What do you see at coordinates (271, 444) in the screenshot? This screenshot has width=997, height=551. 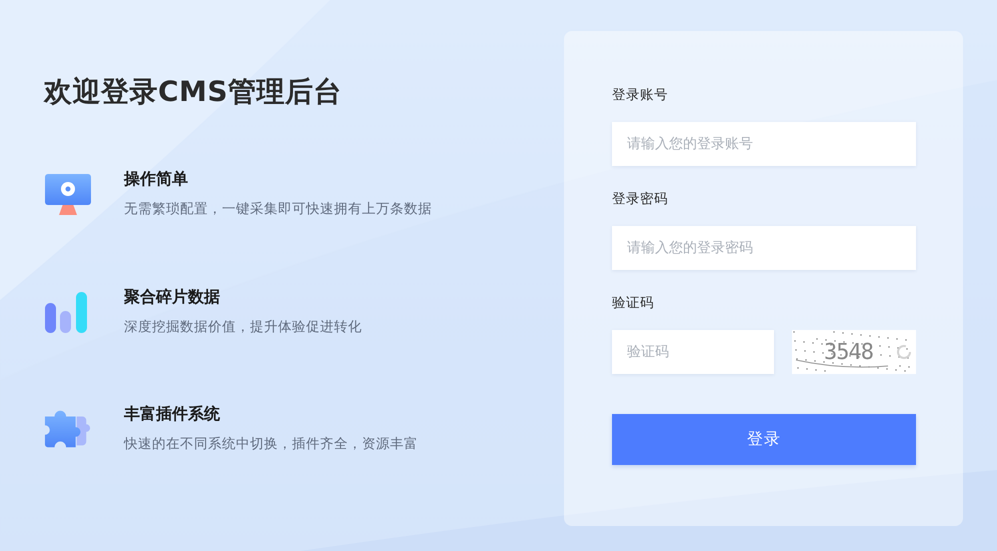 I see `feature-description: 快速的在不同系统中切换，插件齐全，资源丰富` at bounding box center [271, 444].